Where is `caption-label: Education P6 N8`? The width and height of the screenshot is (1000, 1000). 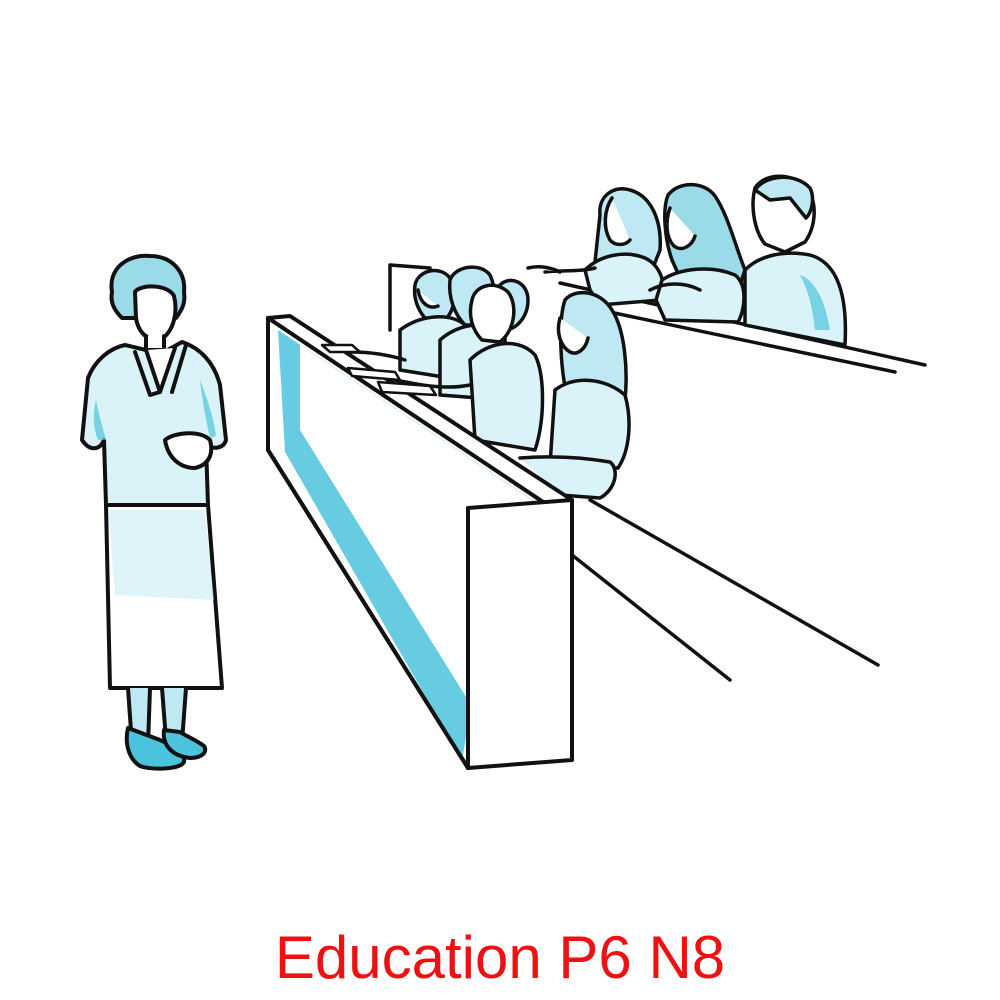
caption-label: Education P6 N8 is located at coordinates (500, 957).